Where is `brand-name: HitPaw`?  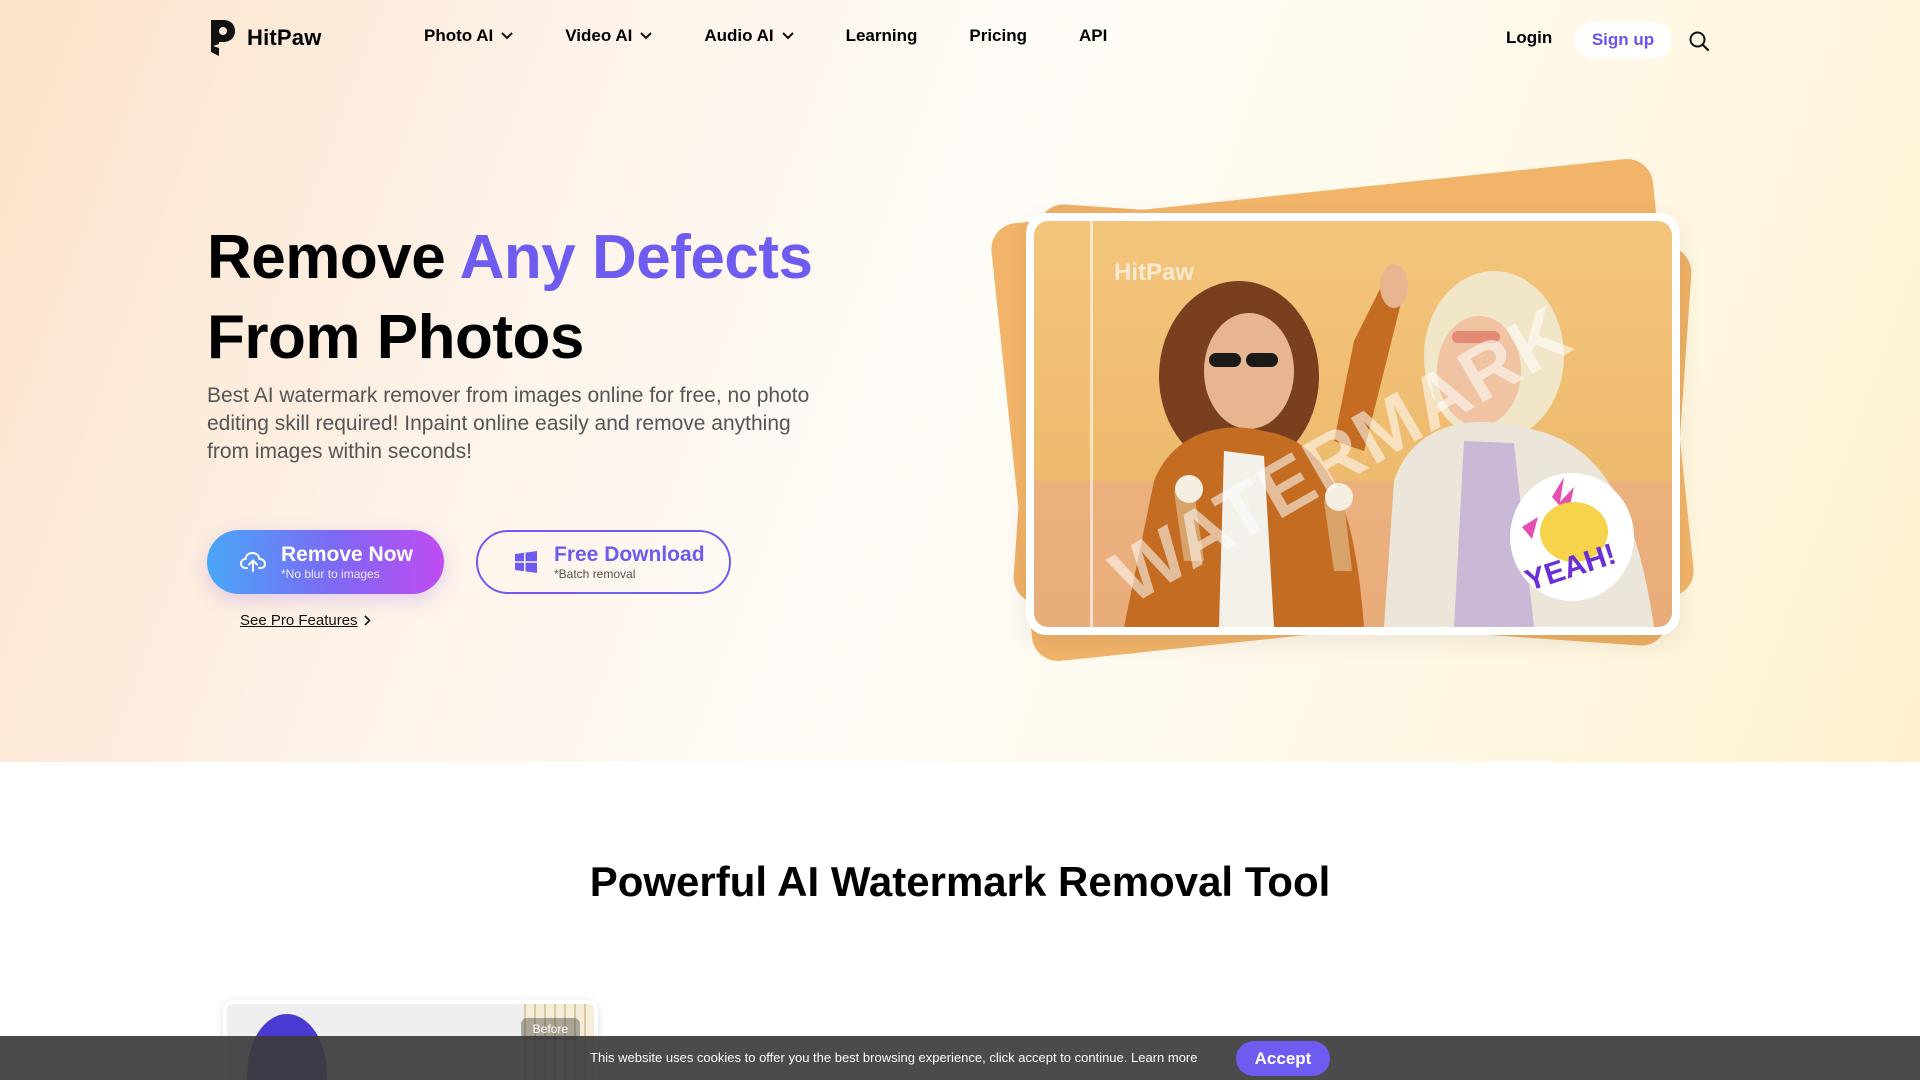 brand-name: HitPaw is located at coordinates (284, 37).